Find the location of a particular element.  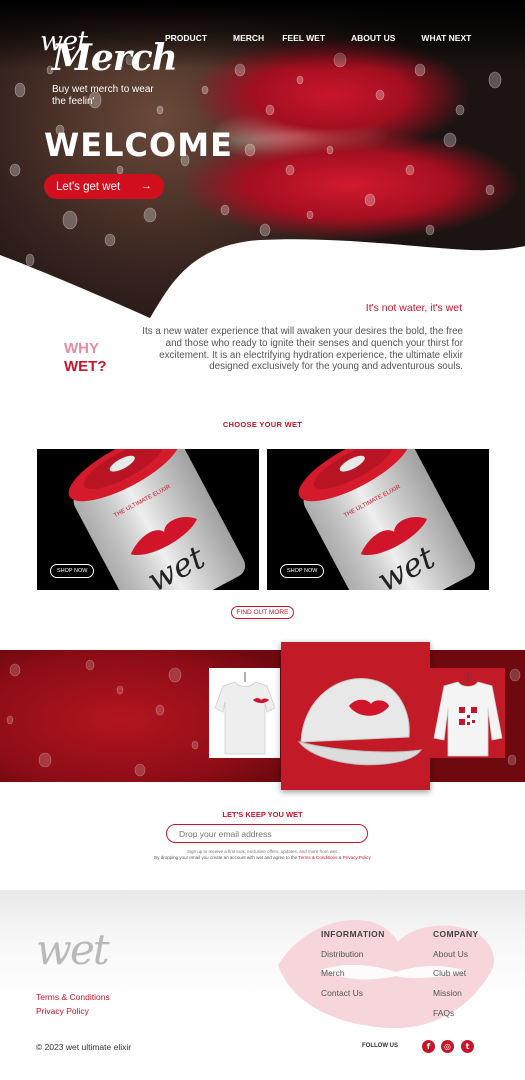

choose-section-title: CHOOSE YOUR WET is located at coordinates (262, 424).